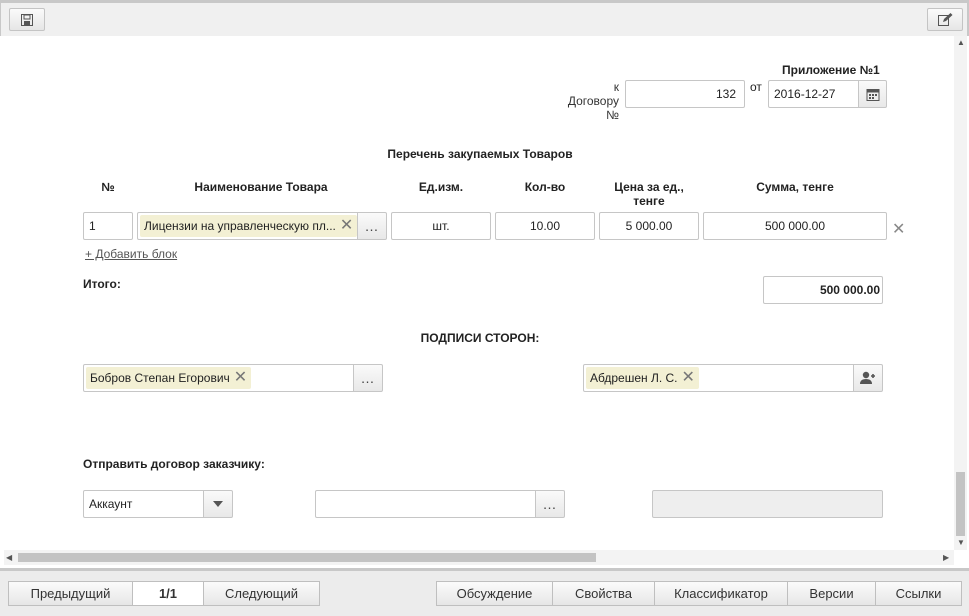 The height and width of the screenshot is (616, 969). I want to click on column-header-name: Наименование Товара, so click(261, 187).